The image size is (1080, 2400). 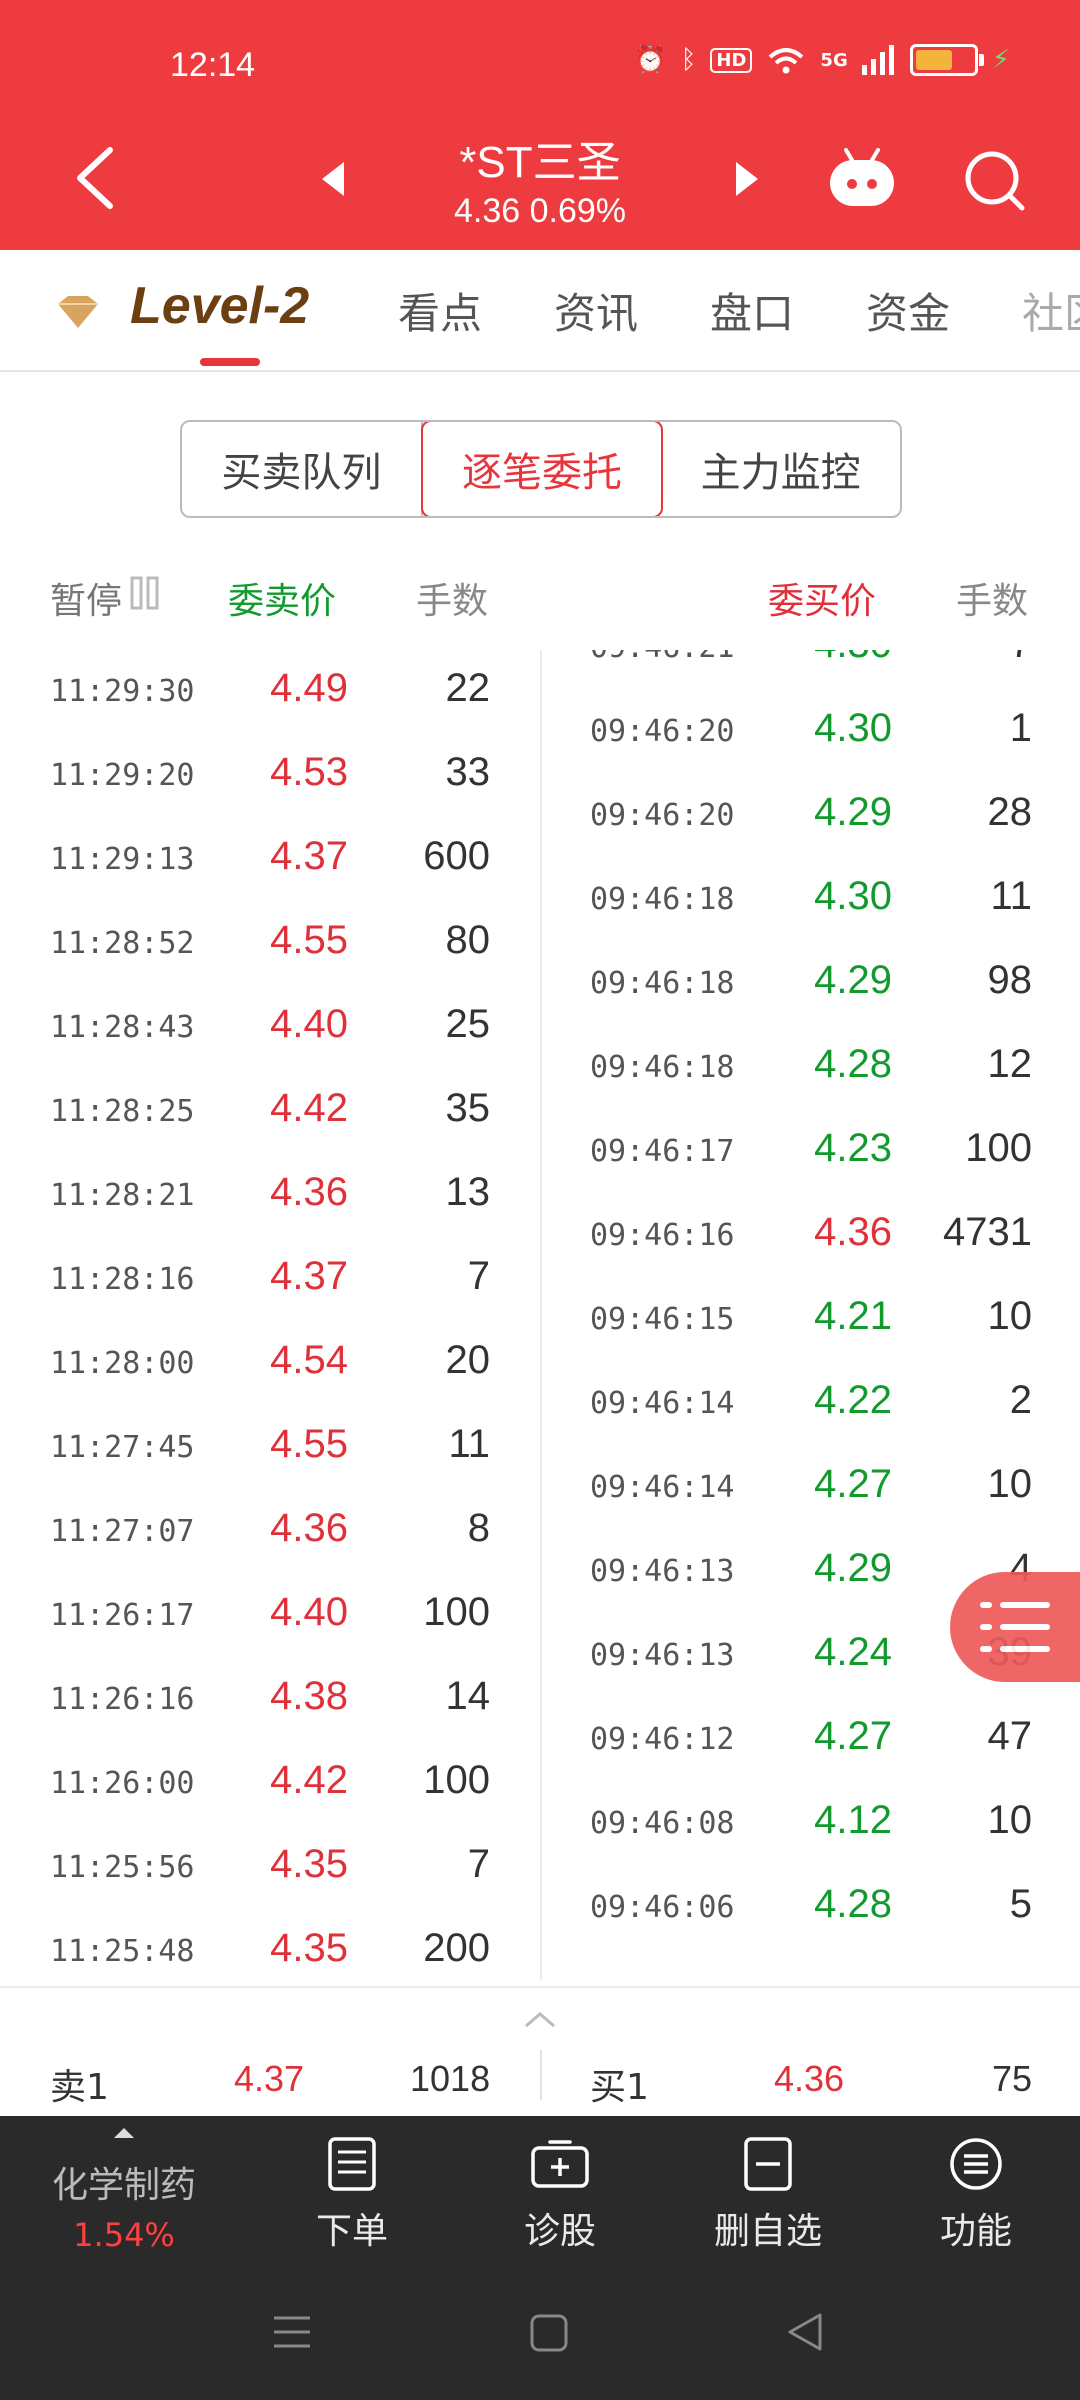 I want to click on menu-nav-icon, so click(x=292, y=2332).